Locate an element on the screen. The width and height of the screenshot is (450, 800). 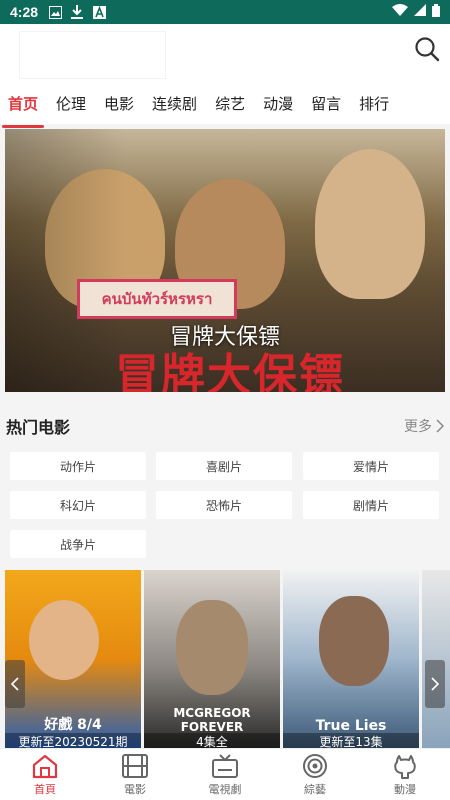
genre-chip: 剧情片 is located at coordinates (371, 505).